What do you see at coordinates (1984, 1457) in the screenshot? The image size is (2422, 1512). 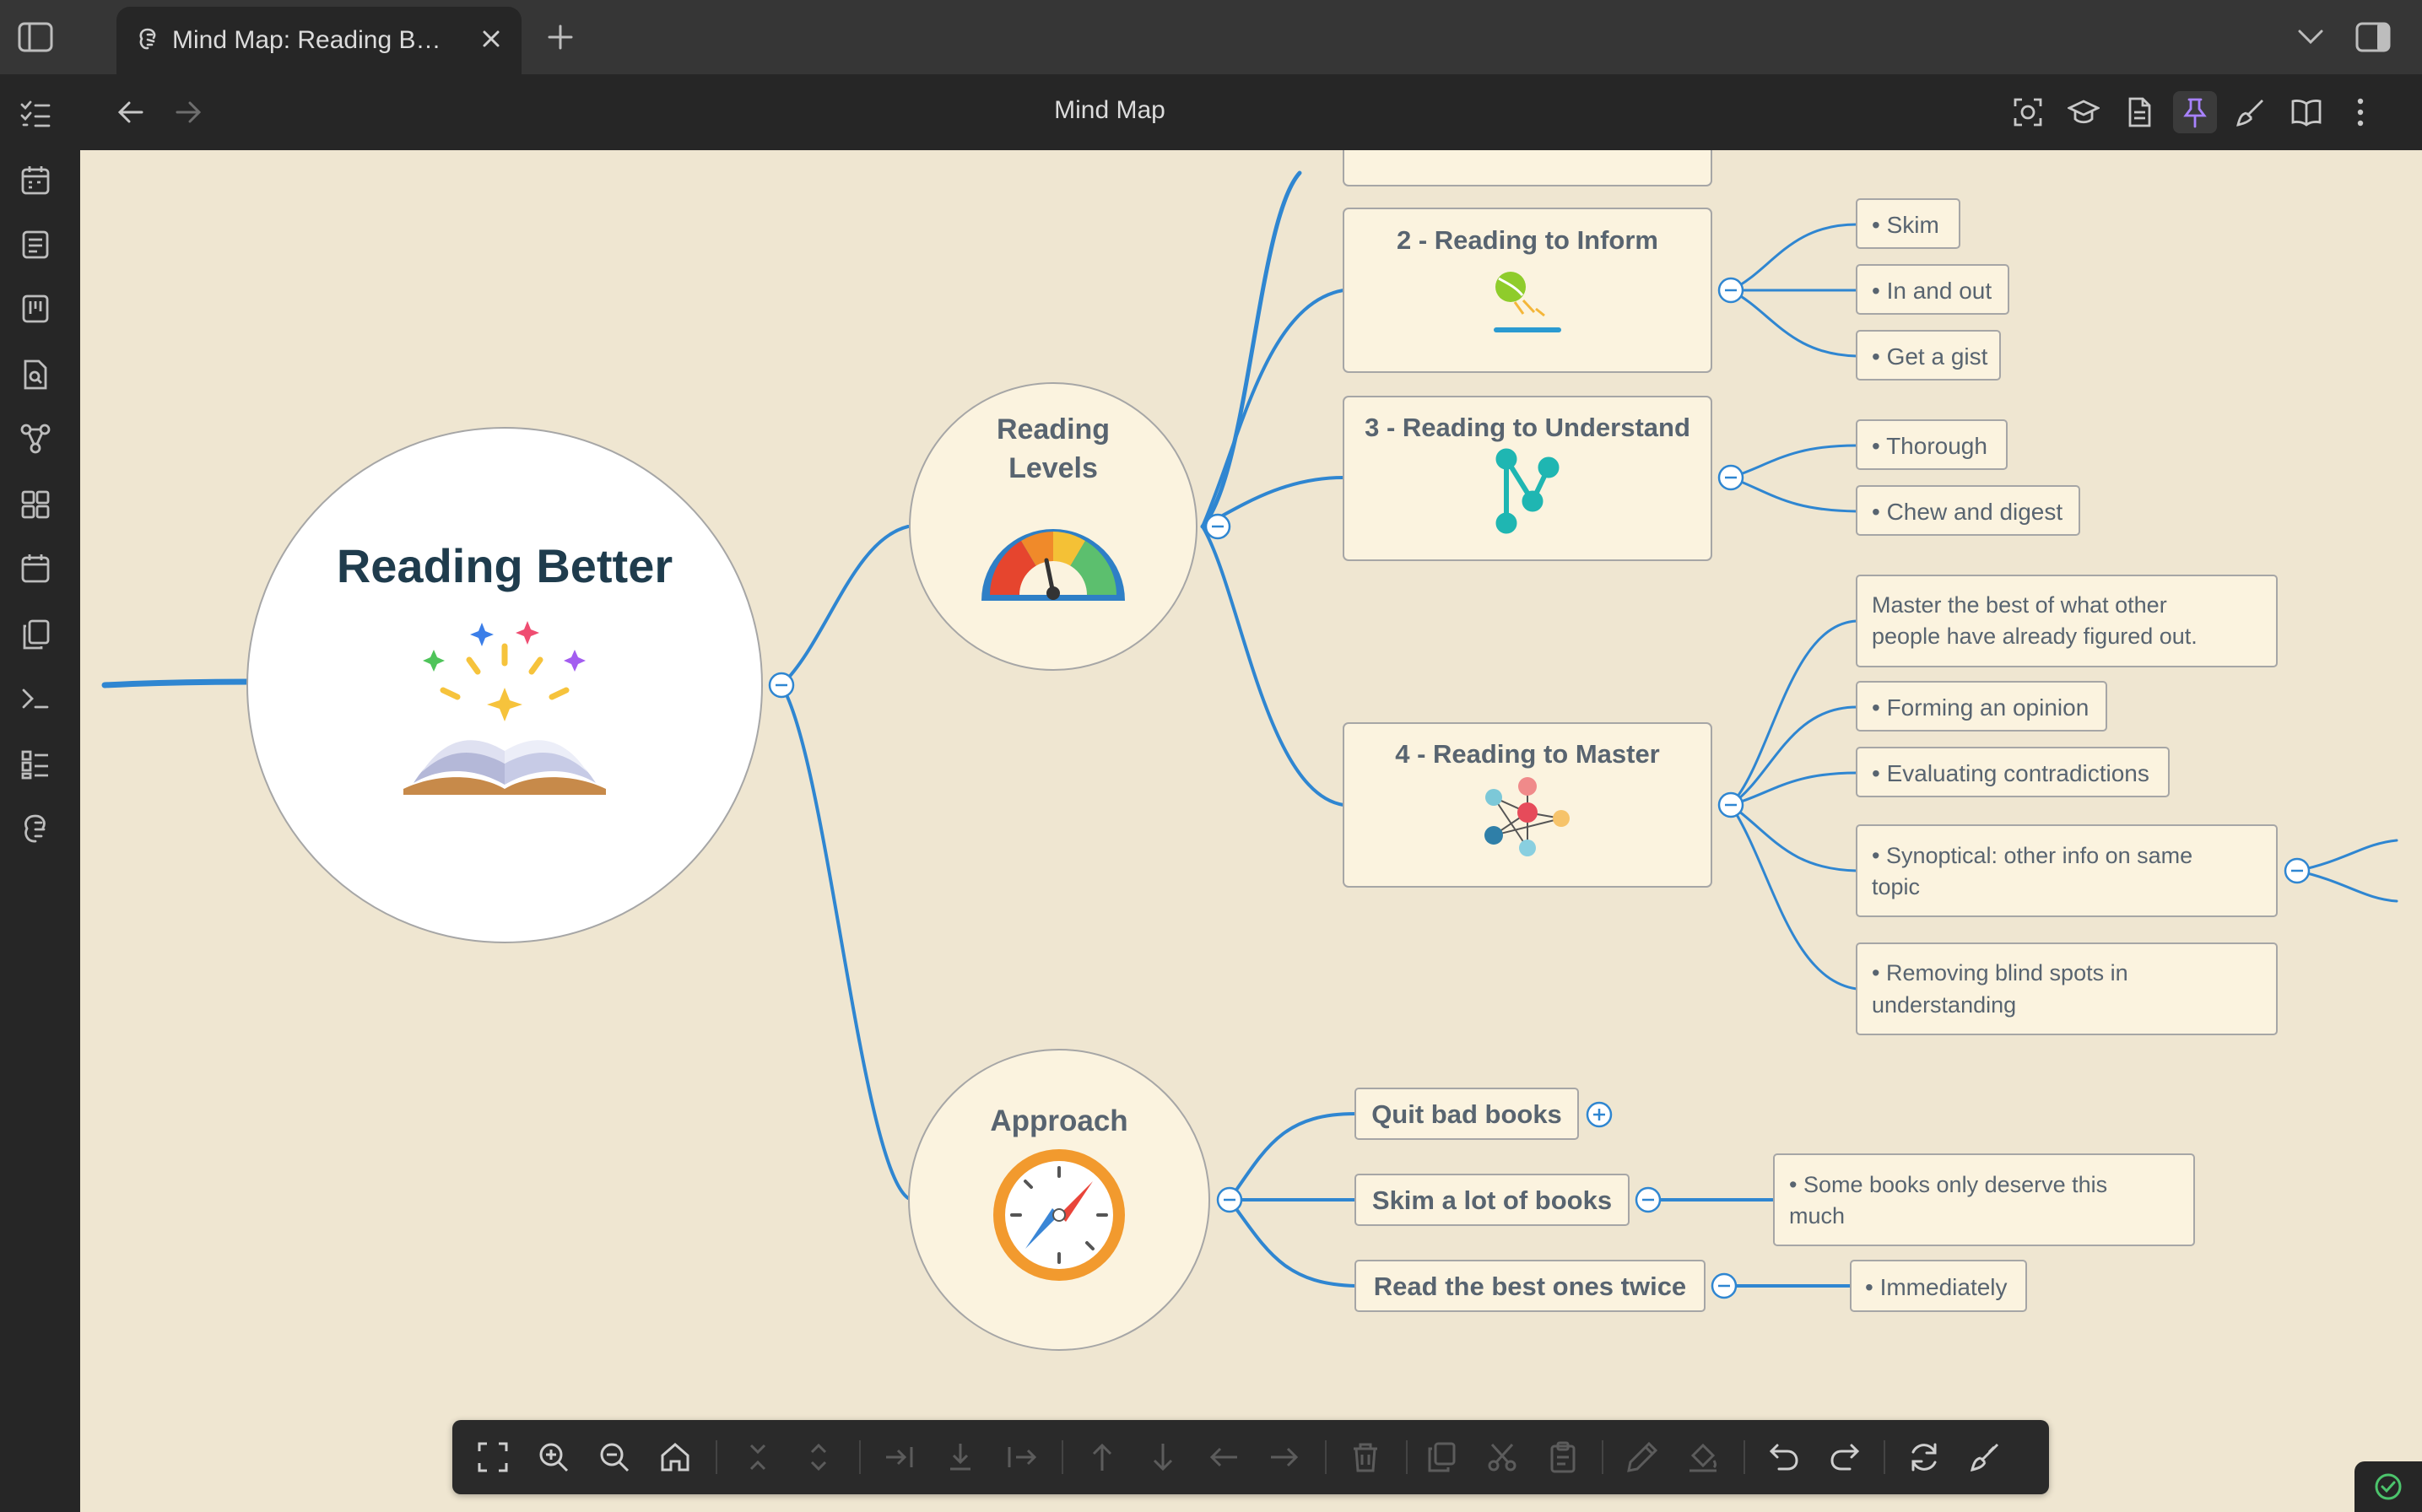 I see `style-brush-icon` at bounding box center [1984, 1457].